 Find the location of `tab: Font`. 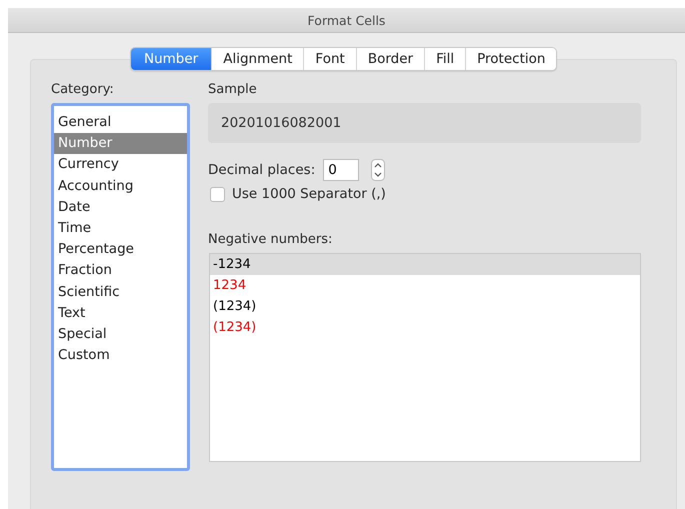

tab: Font is located at coordinates (329, 59).